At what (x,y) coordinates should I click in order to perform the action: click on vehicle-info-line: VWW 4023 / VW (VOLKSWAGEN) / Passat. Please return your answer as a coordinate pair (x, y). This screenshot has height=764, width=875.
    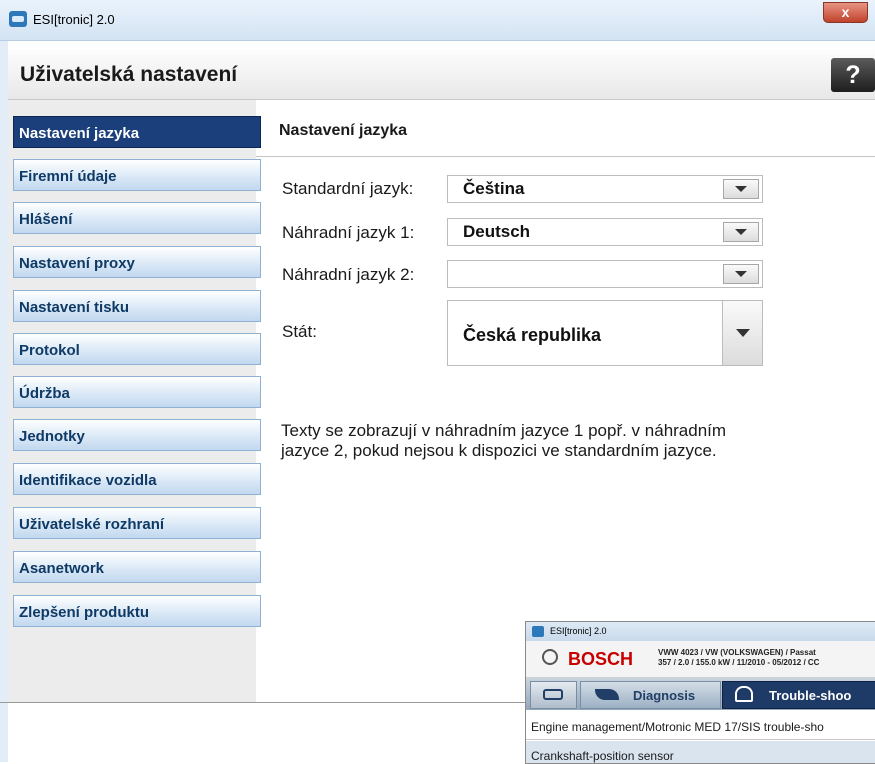
    Looking at the image, I should click on (737, 652).